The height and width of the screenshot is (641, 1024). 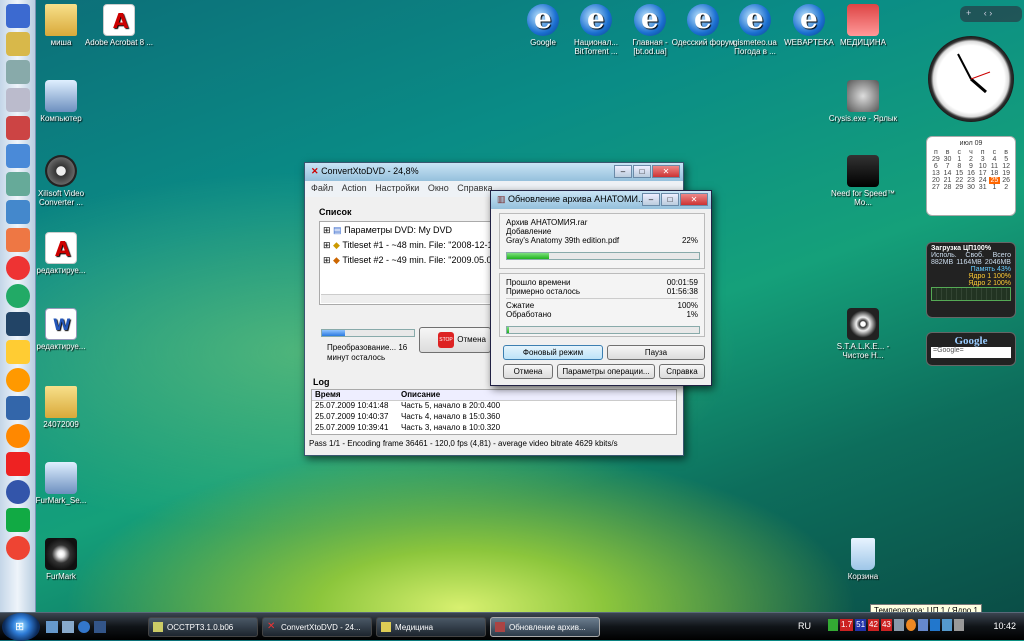 I want to click on google-logo: Google, so click(x=971, y=341).